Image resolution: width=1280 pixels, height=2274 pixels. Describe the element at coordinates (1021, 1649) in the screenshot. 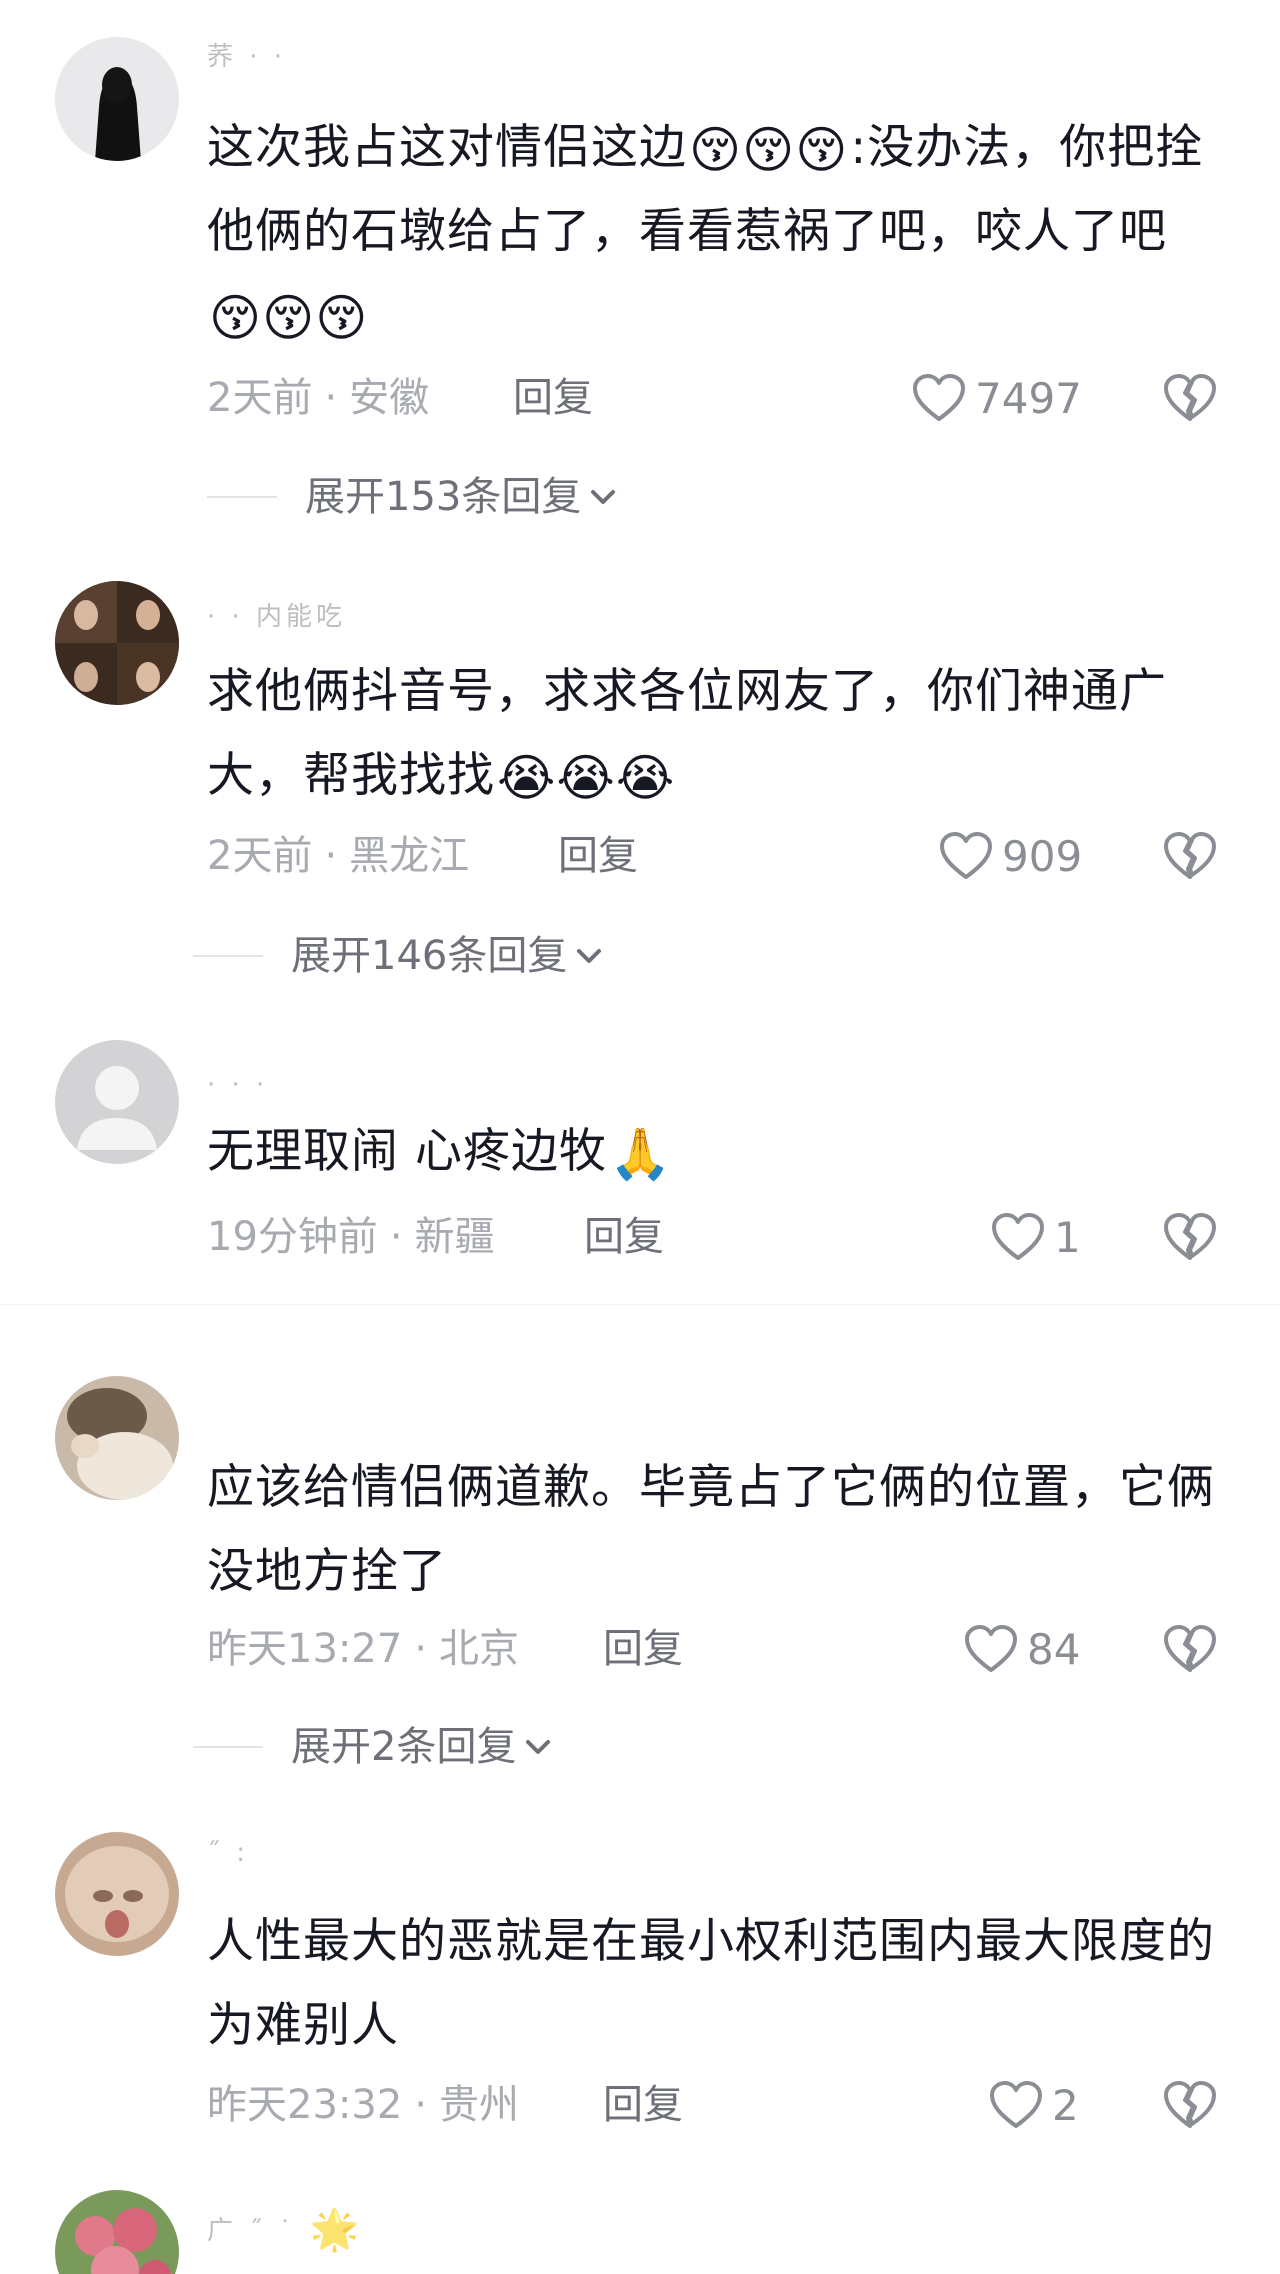

I see `like-button: 84` at that location.